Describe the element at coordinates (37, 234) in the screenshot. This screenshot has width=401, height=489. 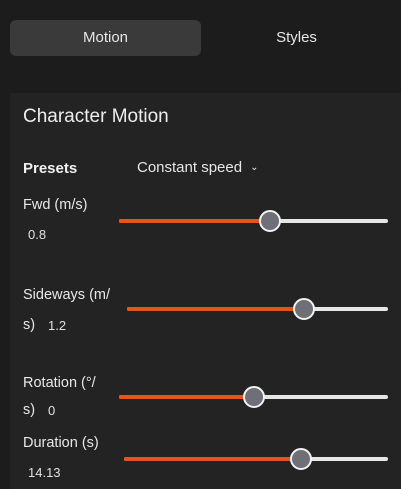
I see `fwd-value: 0.8` at that location.